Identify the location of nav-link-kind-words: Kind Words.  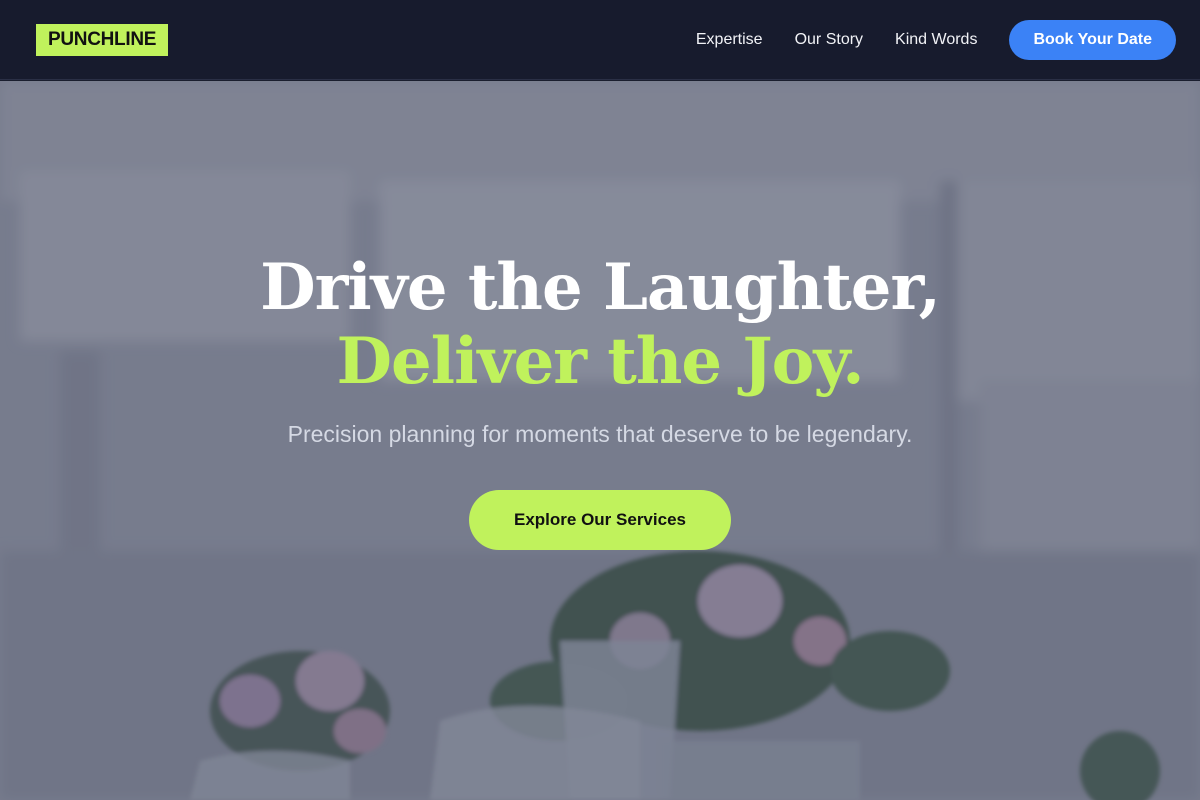
(936, 40).